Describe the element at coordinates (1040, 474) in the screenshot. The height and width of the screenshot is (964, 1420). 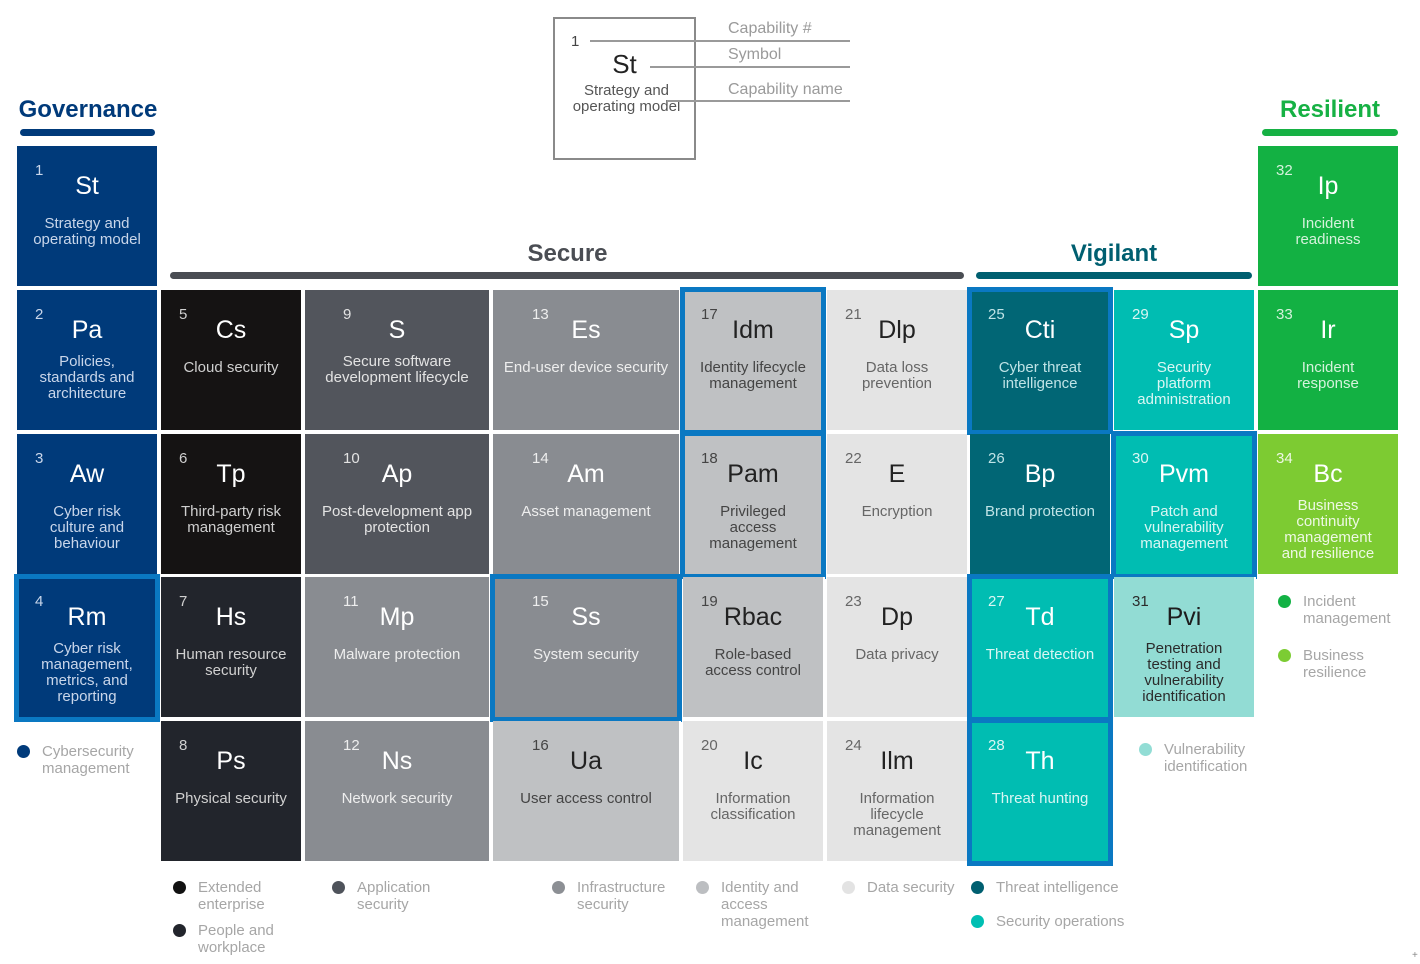
I see `capability-symbol: Bp` at that location.